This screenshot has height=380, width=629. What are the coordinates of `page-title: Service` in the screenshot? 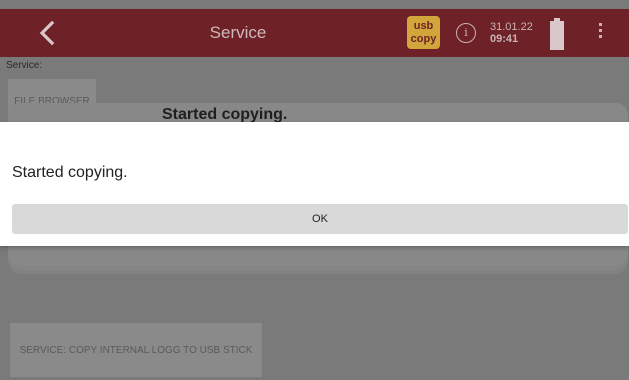 It's located at (238, 32).